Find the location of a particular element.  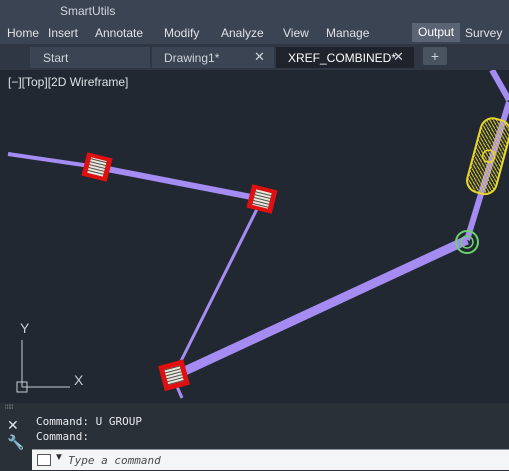

viewport-controls-label: [−][Top][2D Wireframe] is located at coordinates (68, 82).